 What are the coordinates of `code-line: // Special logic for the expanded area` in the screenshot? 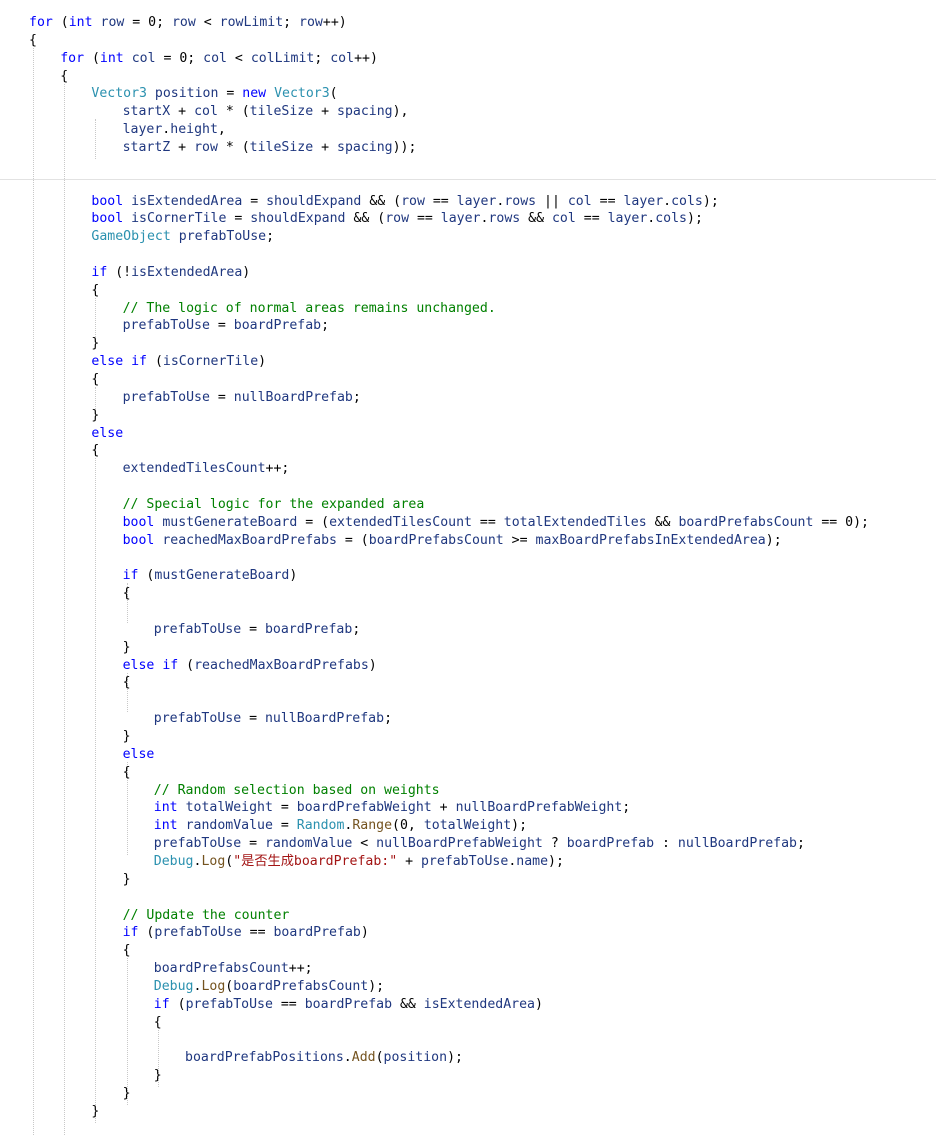 It's located at (274, 505).